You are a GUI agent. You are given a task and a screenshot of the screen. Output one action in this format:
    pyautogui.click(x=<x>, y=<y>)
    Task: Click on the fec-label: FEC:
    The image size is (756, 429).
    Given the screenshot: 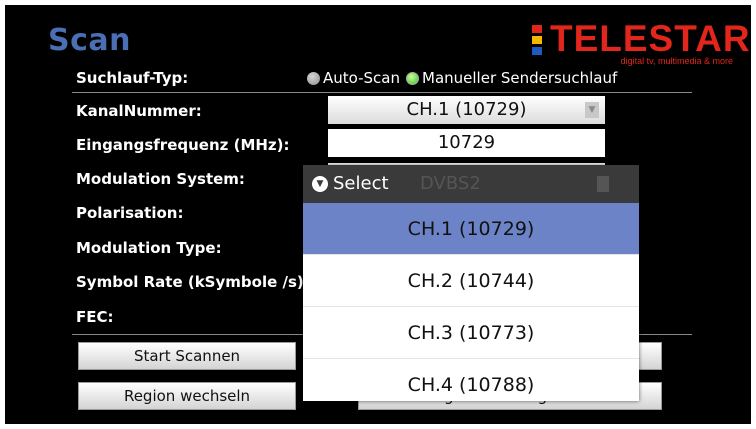 What is the action you would take?
    pyautogui.click(x=95, y=317)
    